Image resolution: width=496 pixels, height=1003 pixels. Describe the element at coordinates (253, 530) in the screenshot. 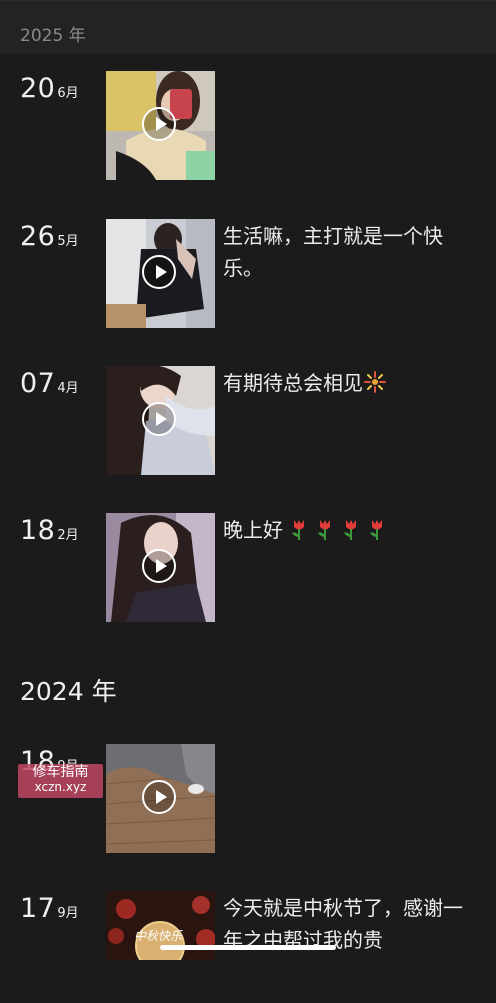

I see `post-caption-text: 晚上好` at that location.